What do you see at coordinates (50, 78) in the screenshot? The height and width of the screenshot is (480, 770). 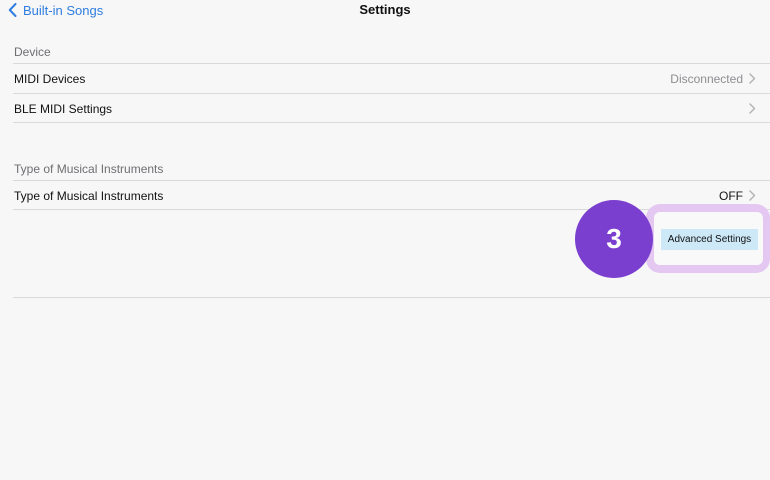 I see `midi-devices-label: MIDI Devices` at bounding box center [50, 78].